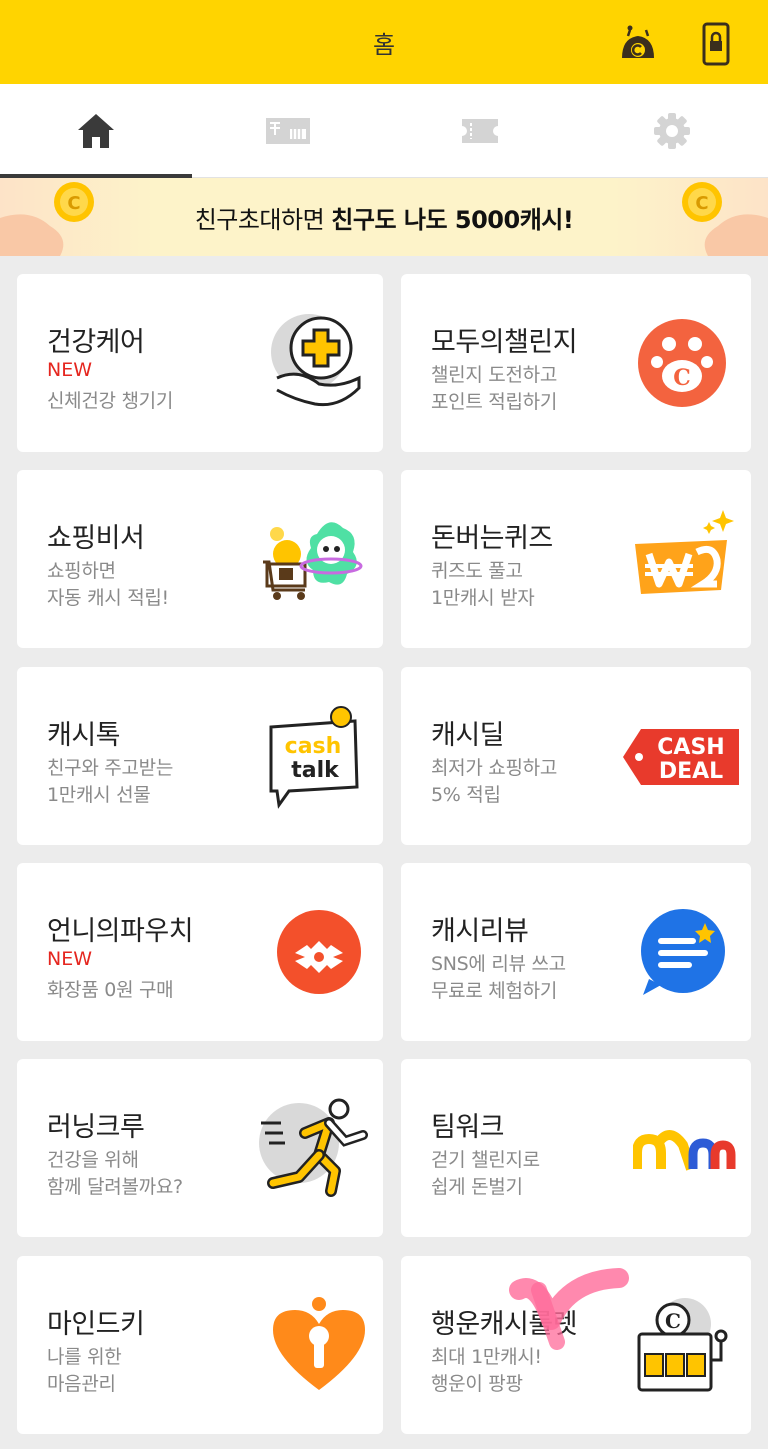  I want to click on card-shopping-assistant: 쇼핑비서 쇼핑하면 자동 캐시 적립!, so click(200, 559).